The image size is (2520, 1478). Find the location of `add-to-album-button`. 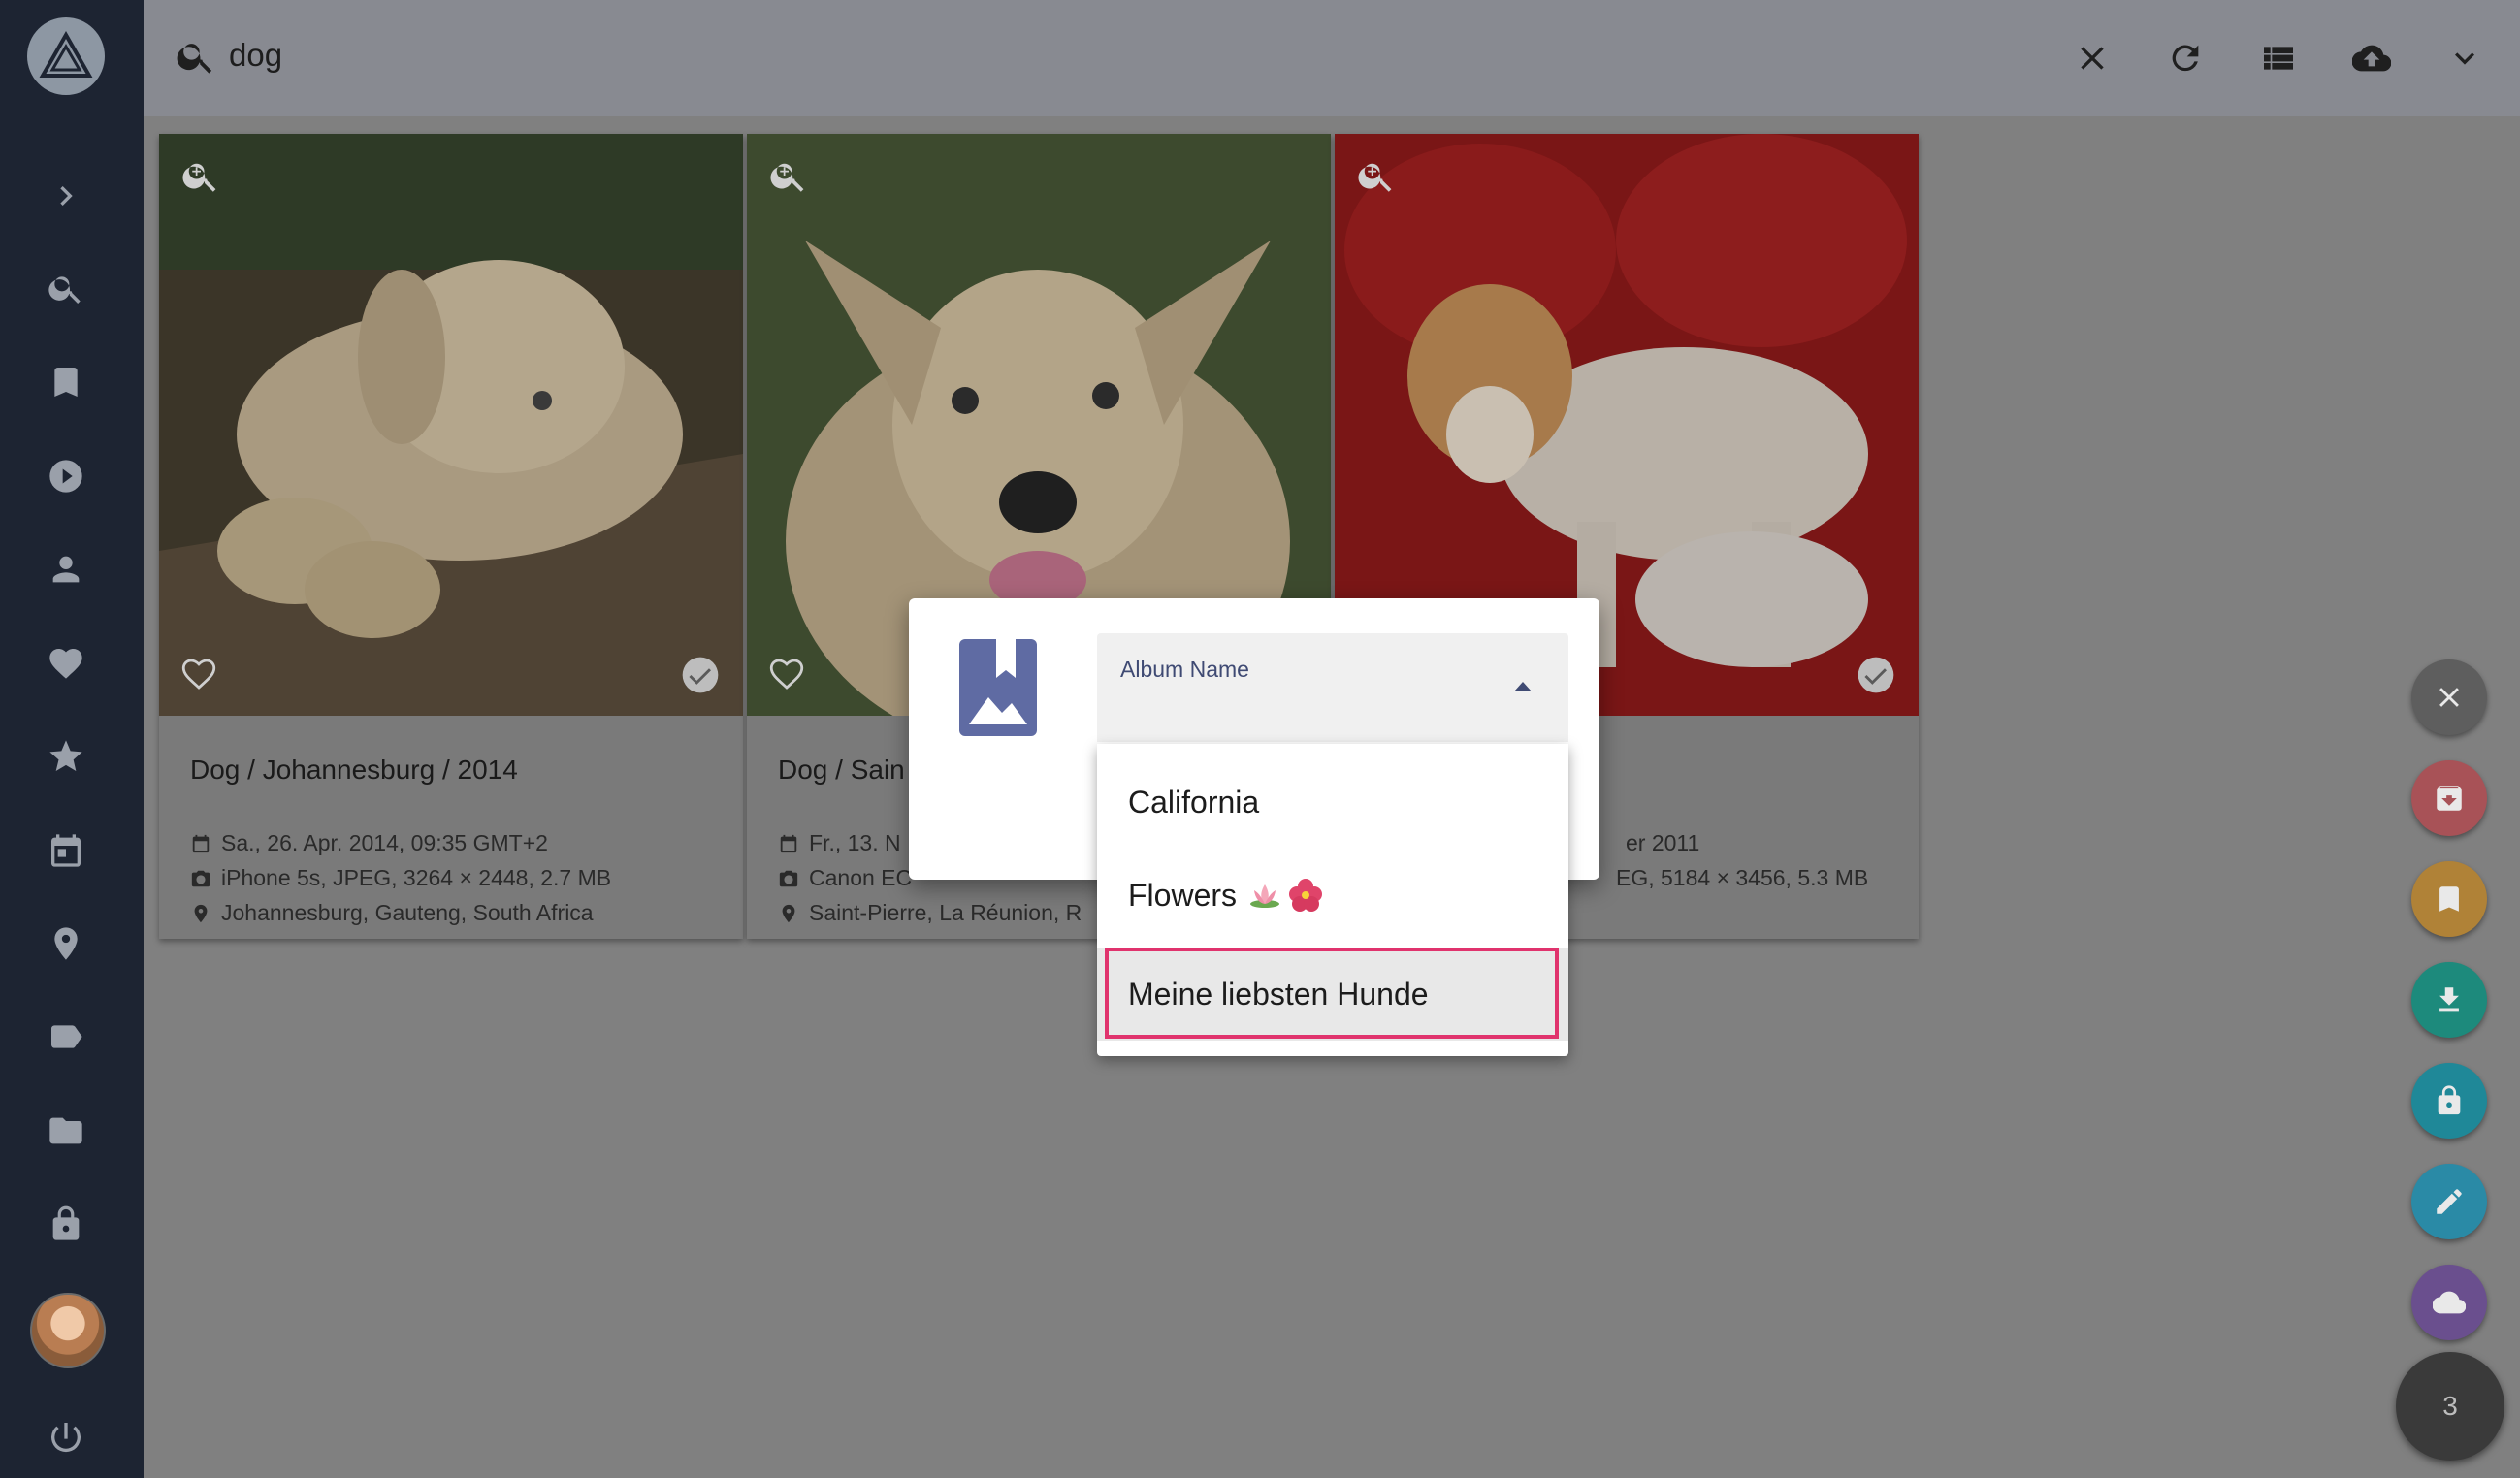

add-to-album-button is located at coordinates (2449, 899).